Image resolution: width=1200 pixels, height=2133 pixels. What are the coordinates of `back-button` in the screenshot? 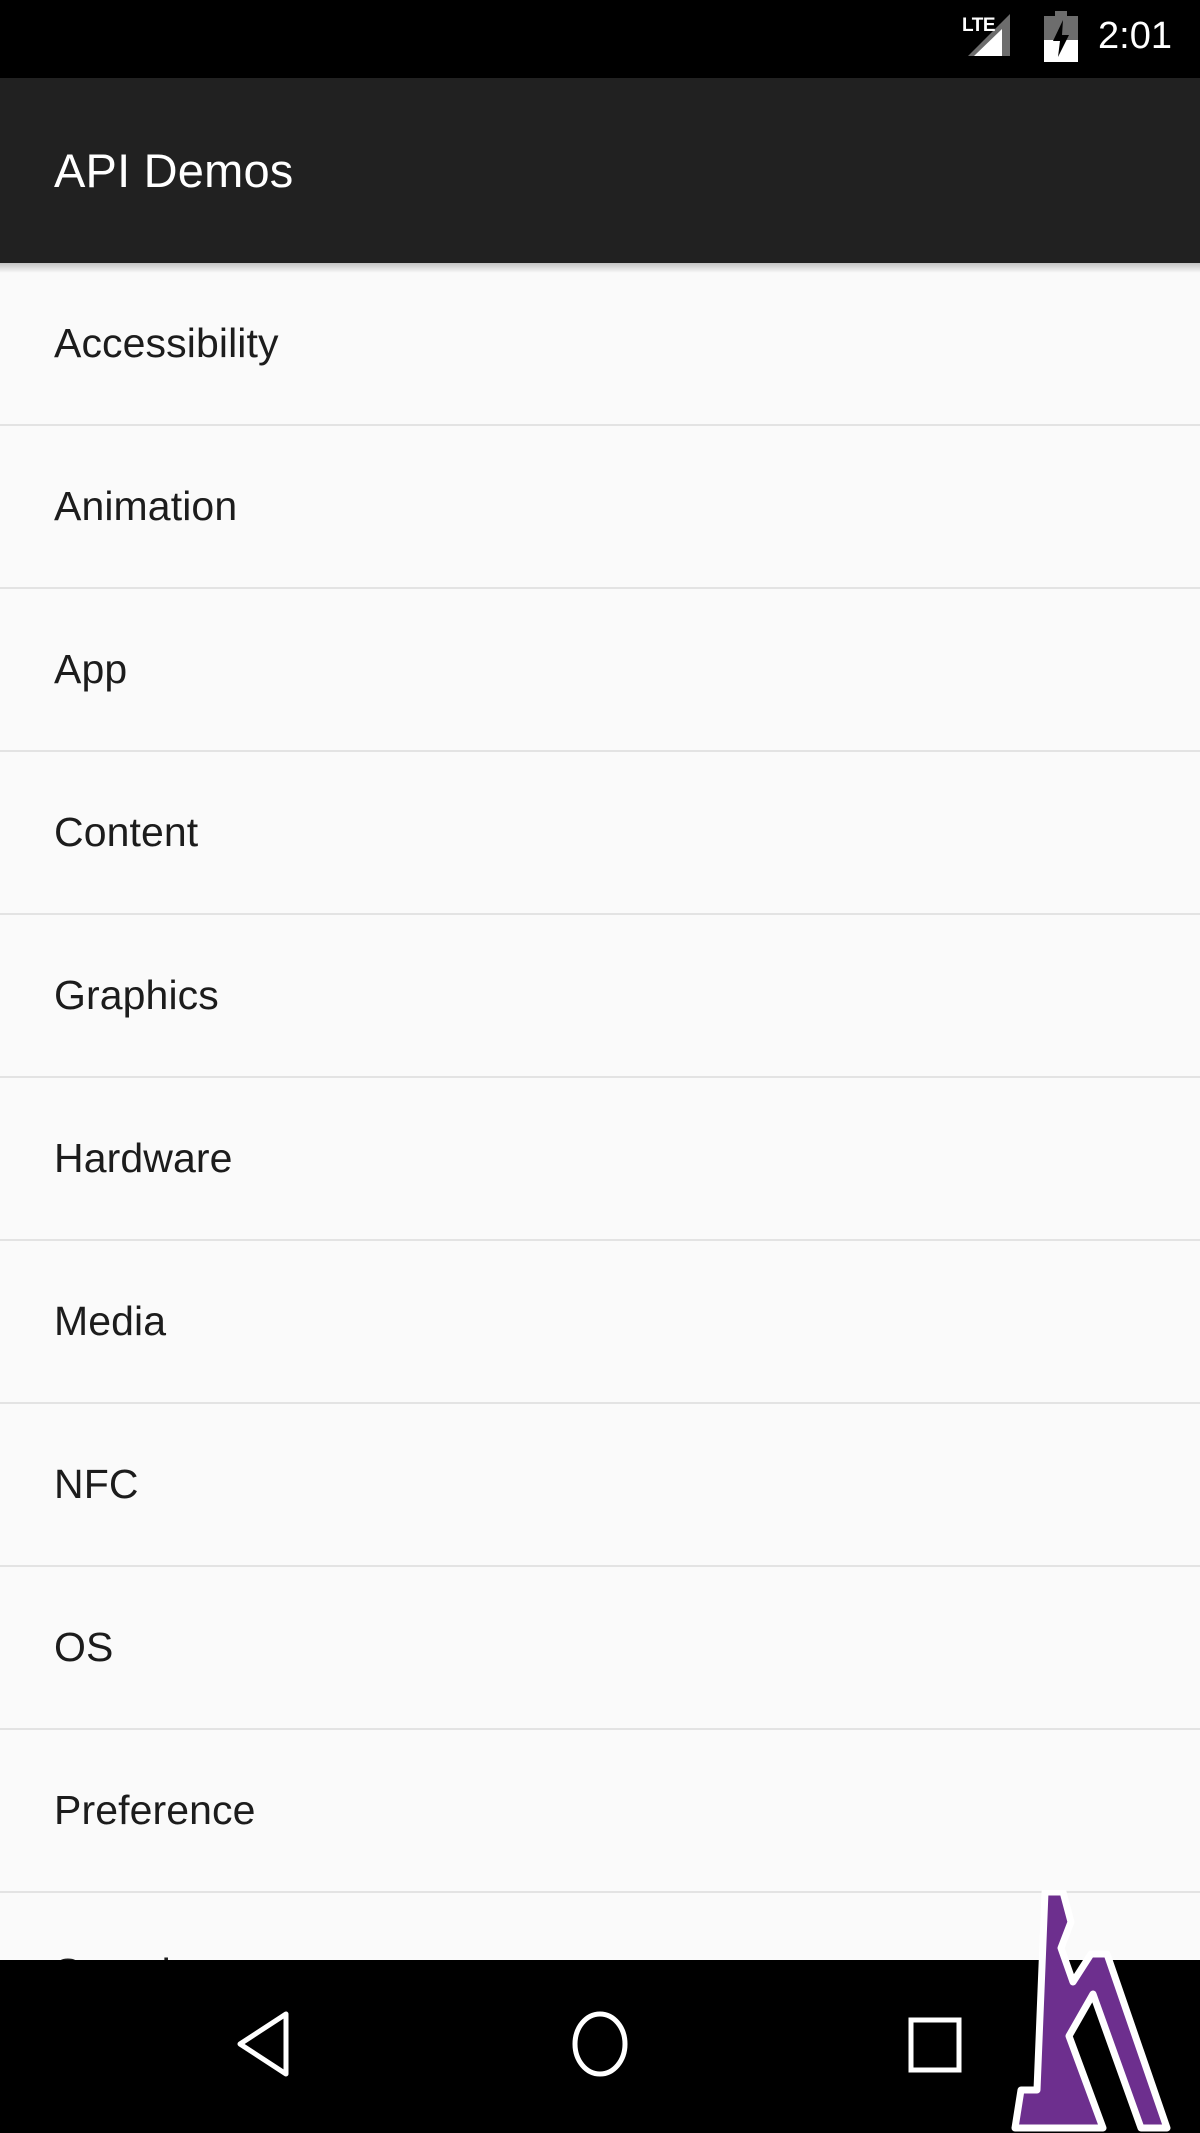 It's located at (265, 2047).